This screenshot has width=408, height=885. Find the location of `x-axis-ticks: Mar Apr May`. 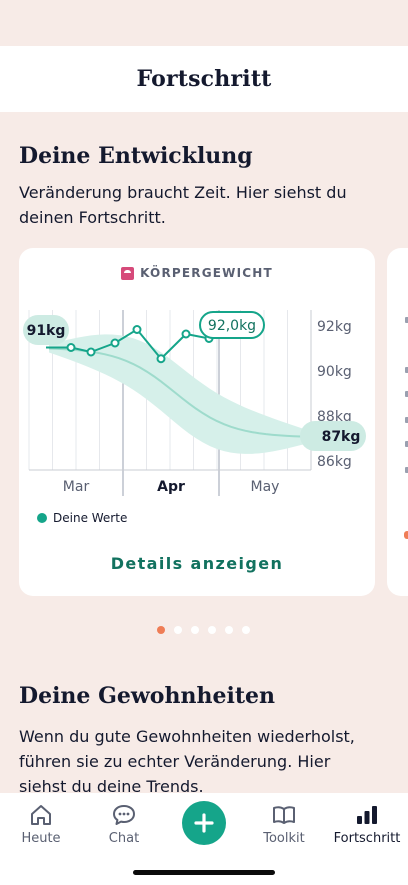

x-axis-ticks: Mar Apr May is located at coordinates (171, 487).